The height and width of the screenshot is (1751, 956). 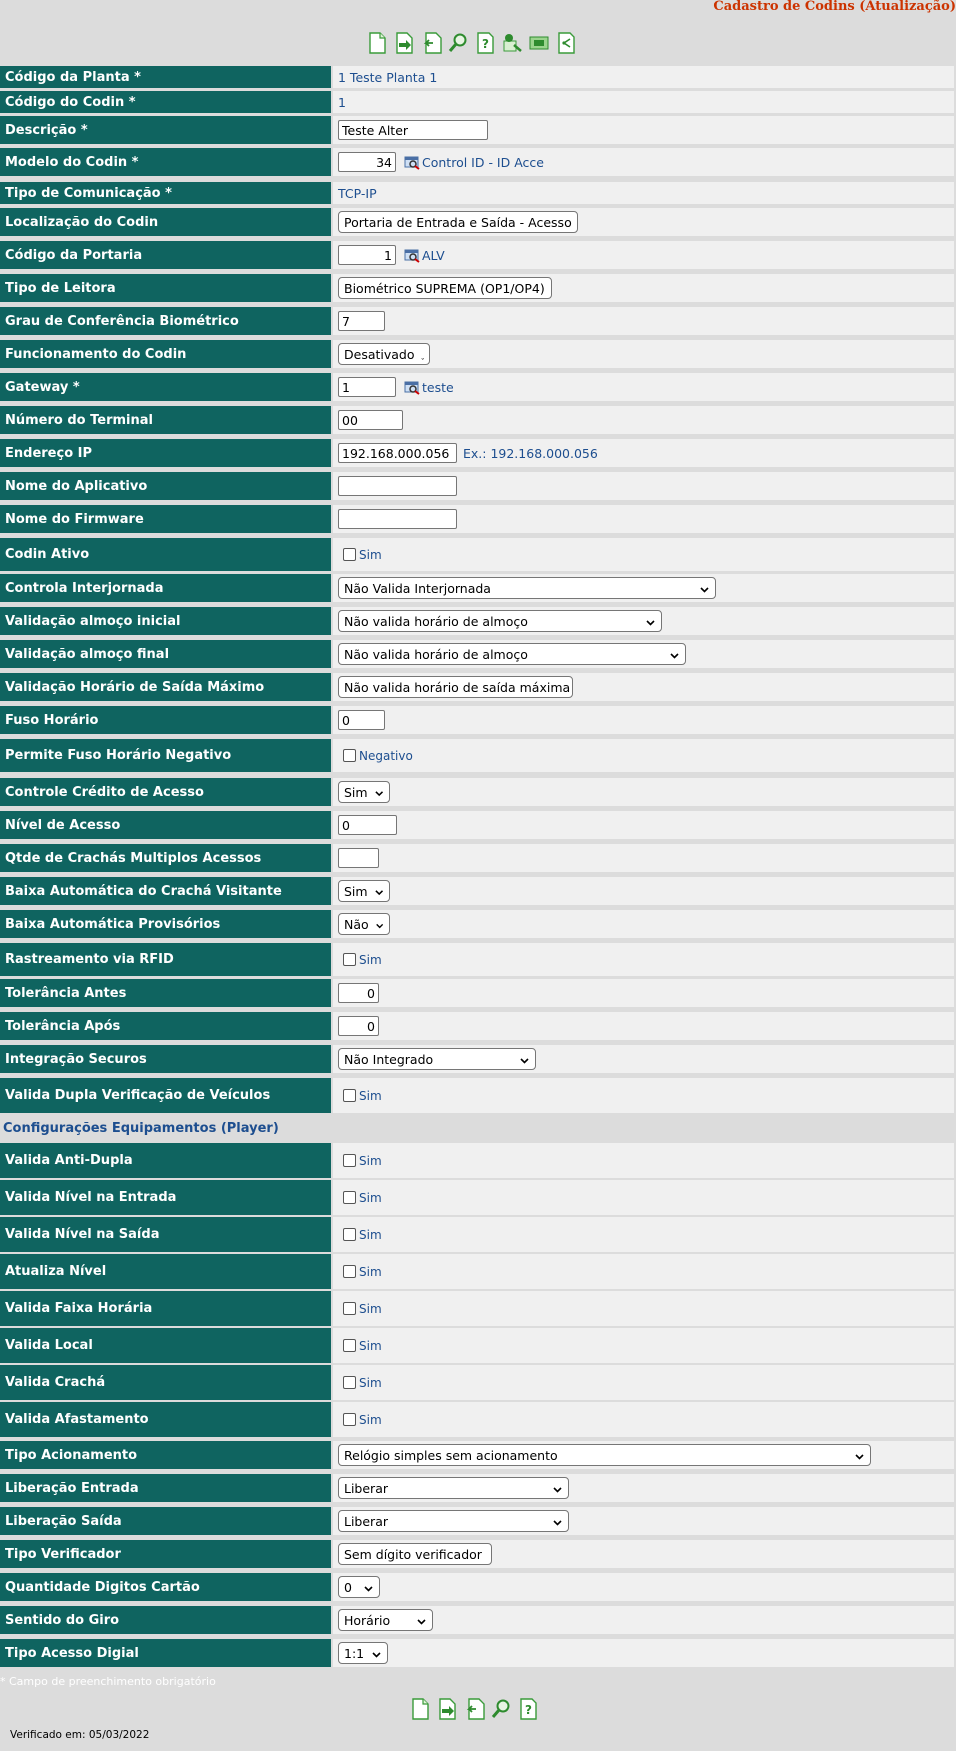 I want to click on input-fuso-horario, so click(x=361, y=720).